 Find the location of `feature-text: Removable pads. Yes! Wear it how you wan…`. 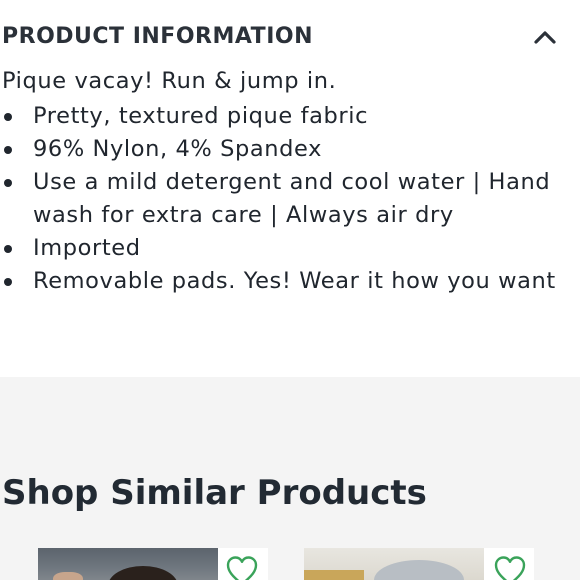

feature-text: Removable pads. Yes! Wear it how you wan… is located at coordinates (294, 281).